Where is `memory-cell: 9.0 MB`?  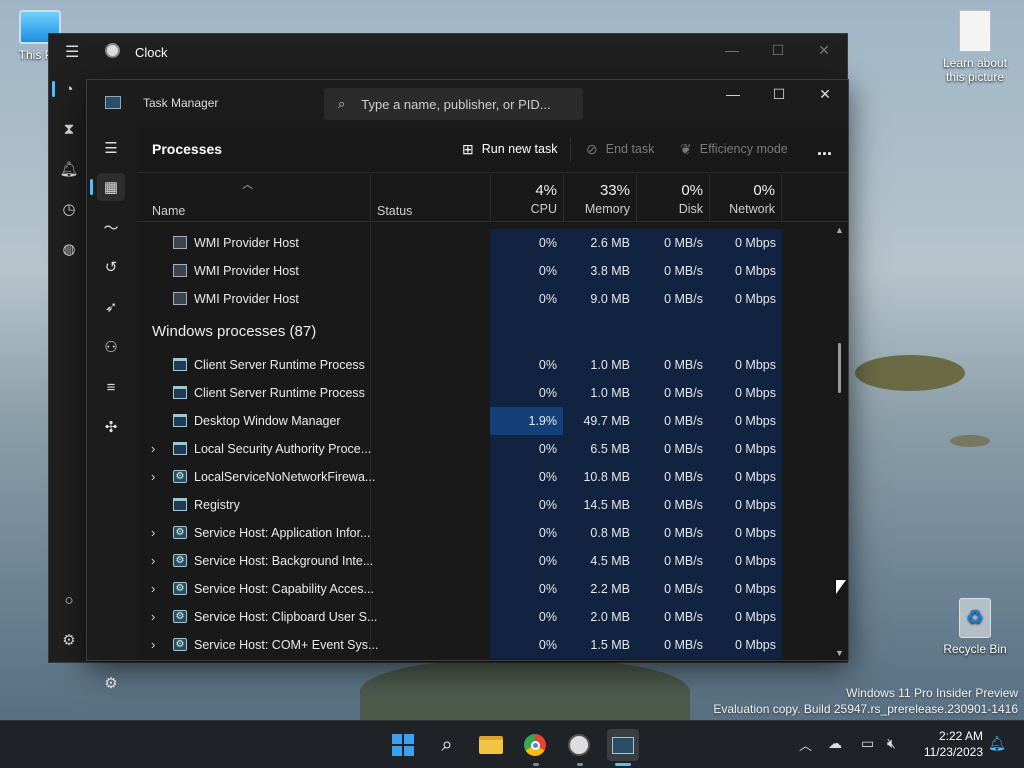 memory-cell: 9.0 MB is located at coordinates (599, 299).